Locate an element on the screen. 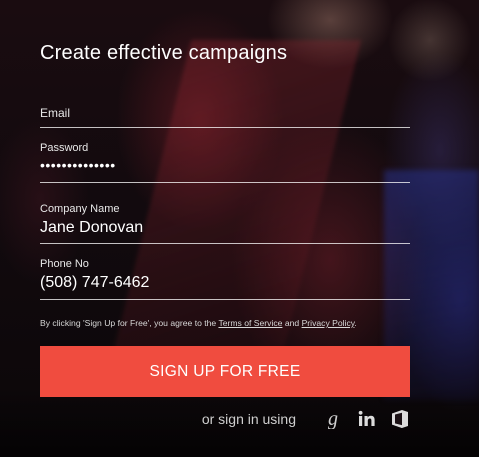  google-icon: g is located at coordinates (334, 419).